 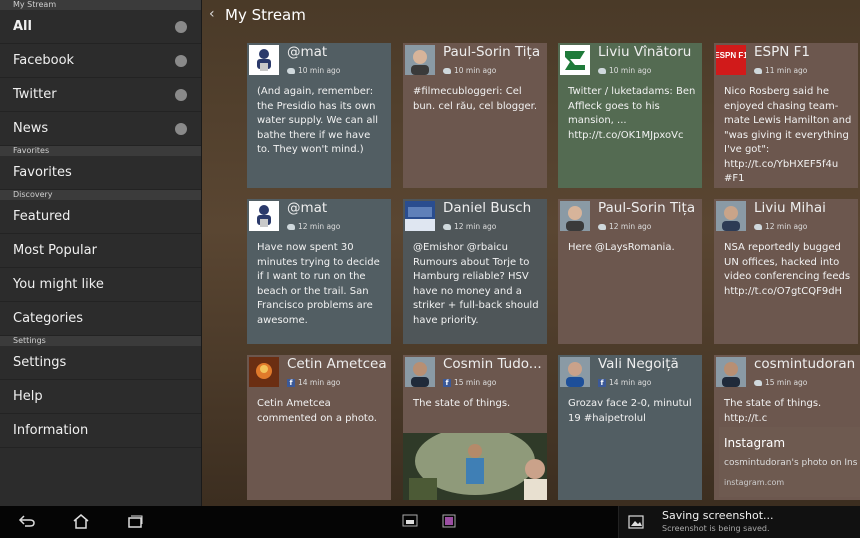 What do you see at coordinates (100, 251) in the screenshot?
I see `sidebar-item-most-popular: Most Popular` at bounding box center [100, 251].